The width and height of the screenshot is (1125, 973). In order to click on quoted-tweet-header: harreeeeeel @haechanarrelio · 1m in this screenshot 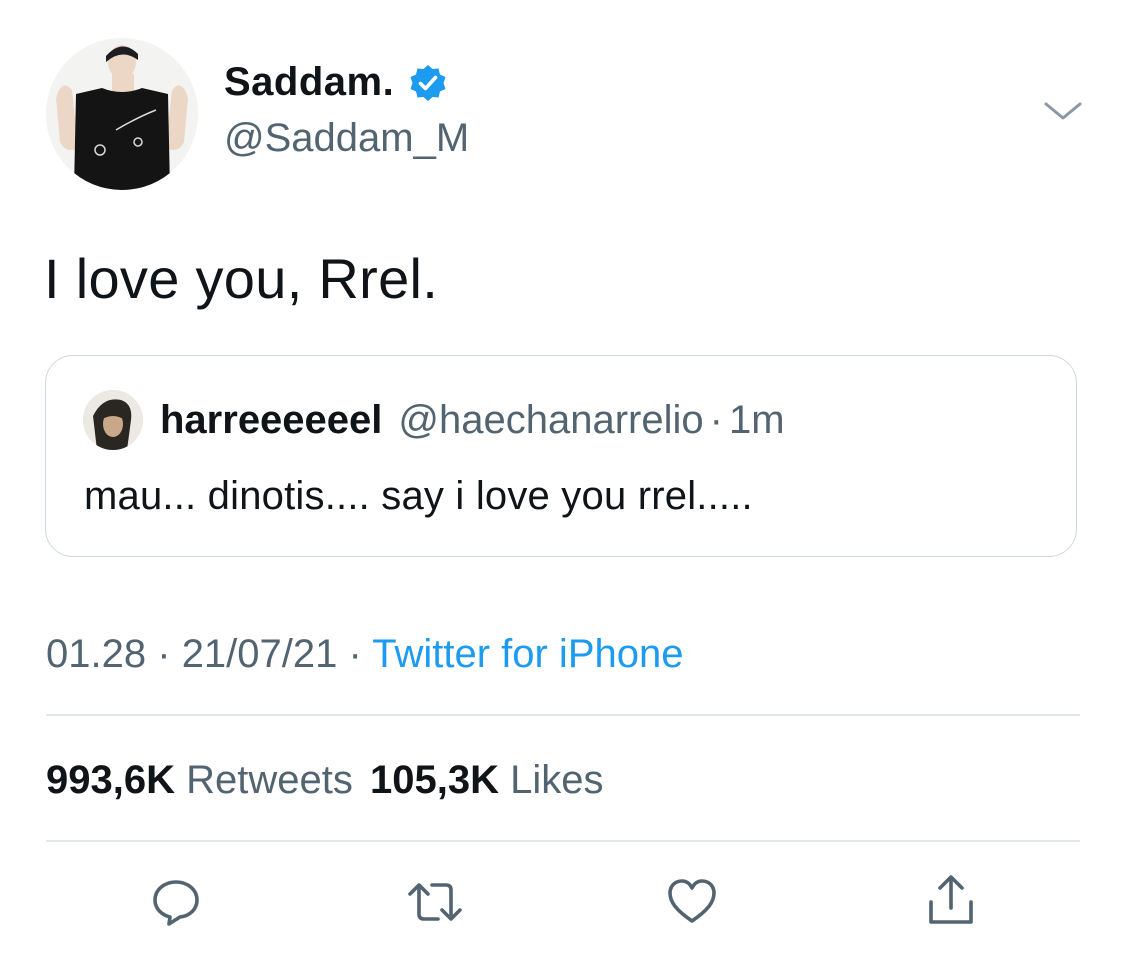, I will do `click(472, 420)`.